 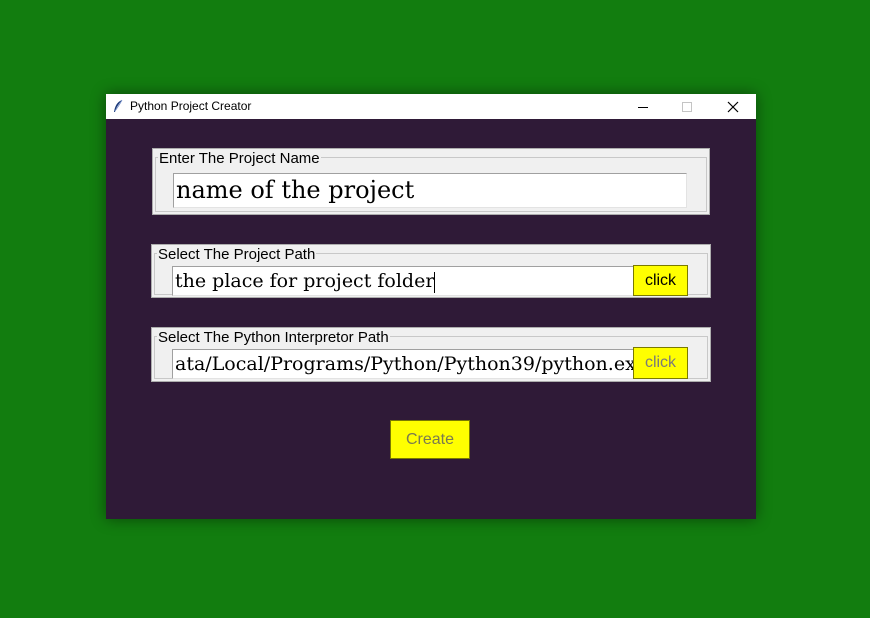 I want to click on interpreter-path-browse-button: click, so click(x=660, y=363).